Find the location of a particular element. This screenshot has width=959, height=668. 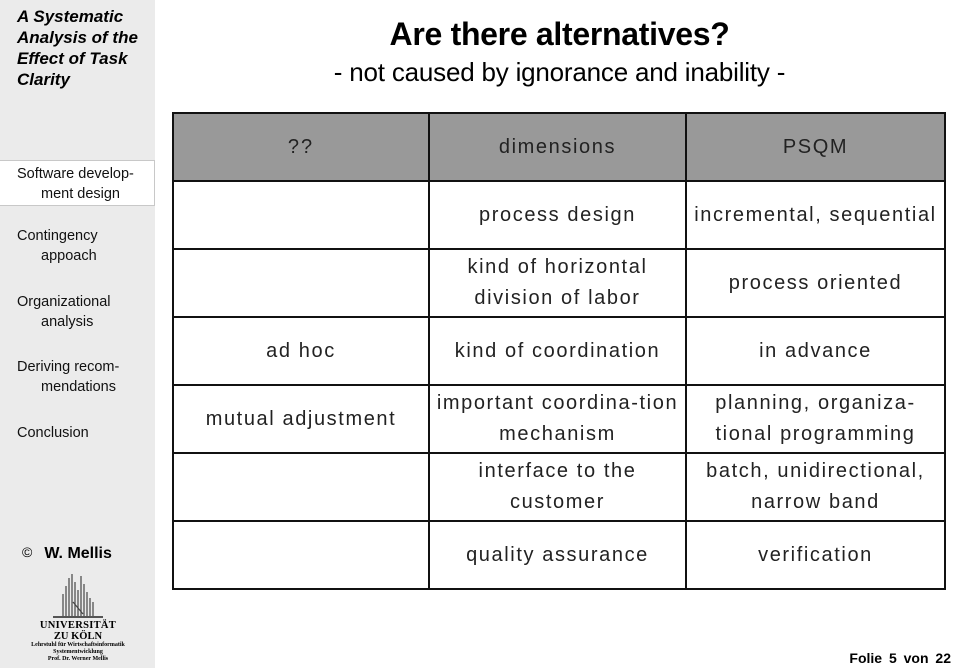

page-indicator: Folie 5 von 22 is located at coordinates (900, 658).